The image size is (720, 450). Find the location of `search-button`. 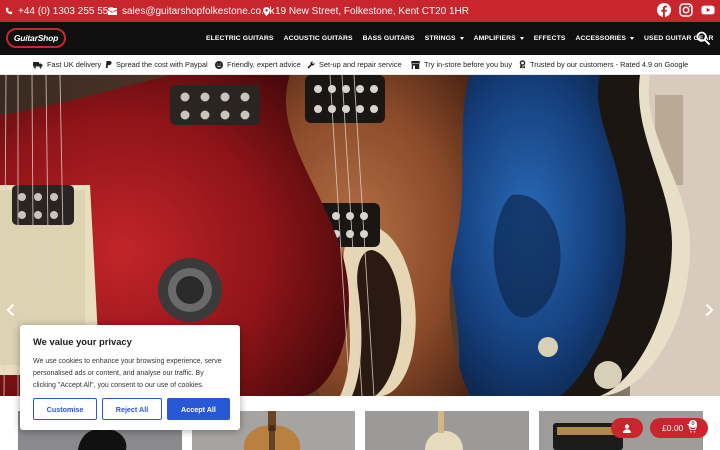

search-button is located at coordinates (703, 38).